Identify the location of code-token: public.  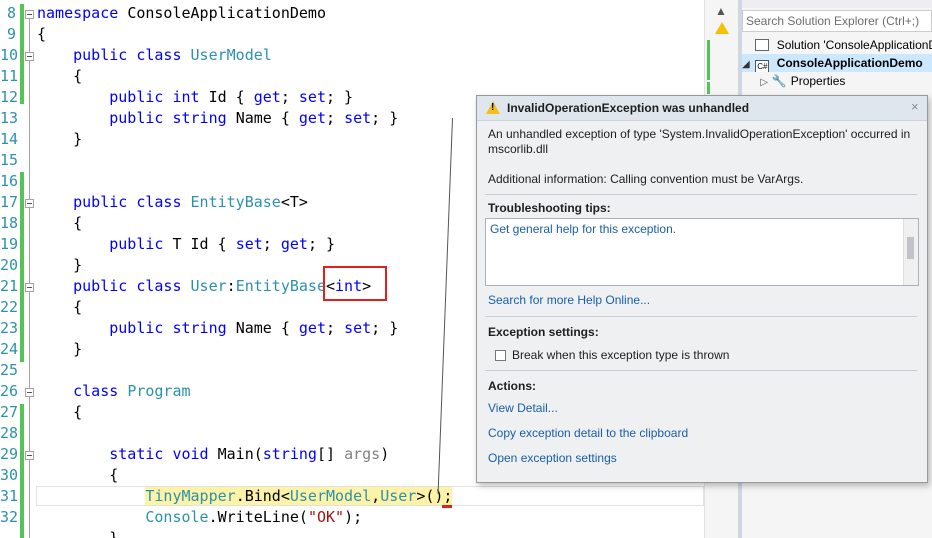
(105, 244).